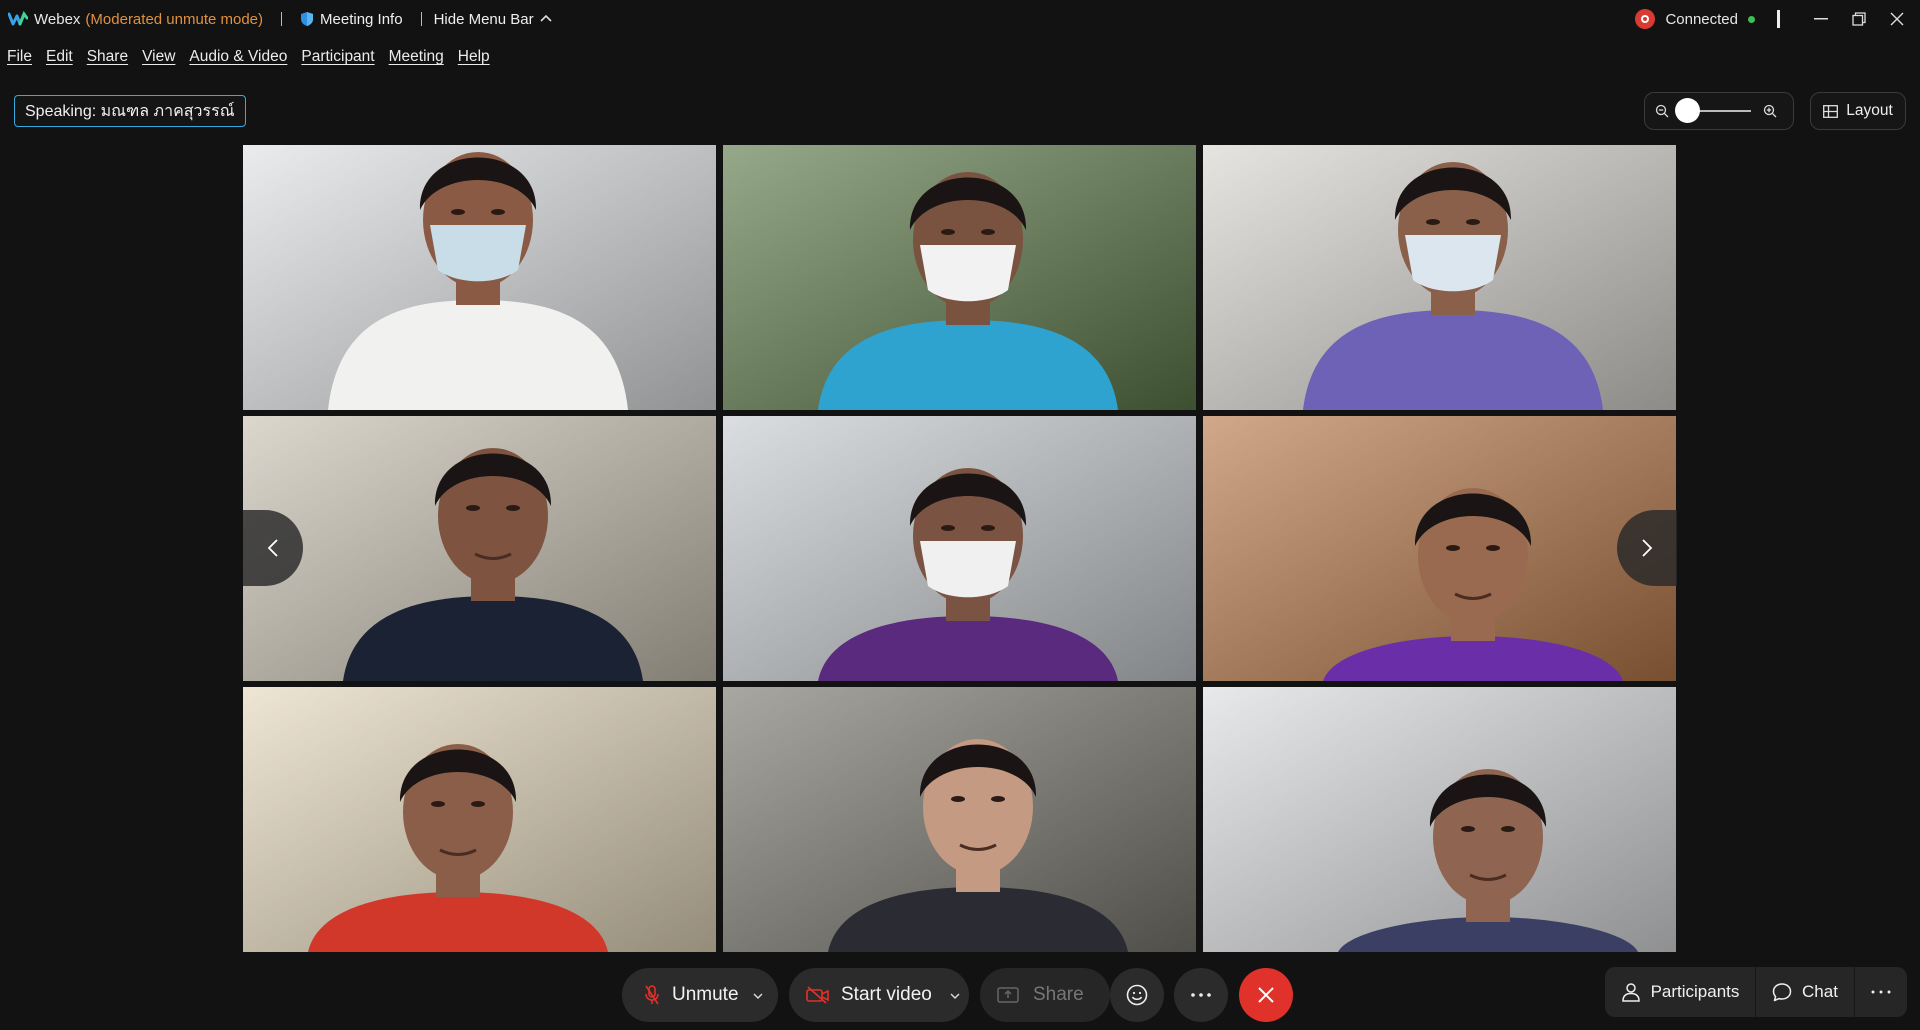  Describe the element at coordinates (1645, 19) in the screenshot. I see `recording-icon` at that location.